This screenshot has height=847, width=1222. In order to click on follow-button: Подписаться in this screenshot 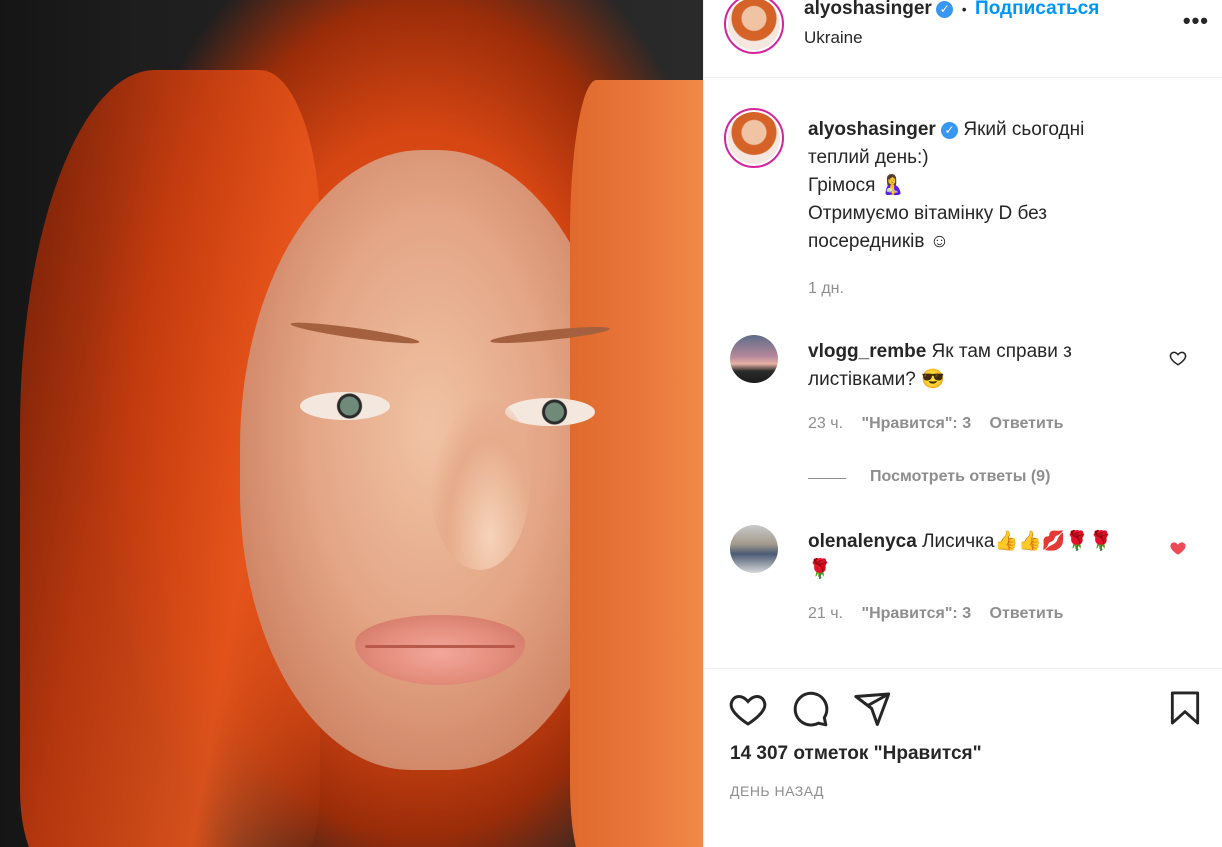, I will do `click(1037, 9)`.